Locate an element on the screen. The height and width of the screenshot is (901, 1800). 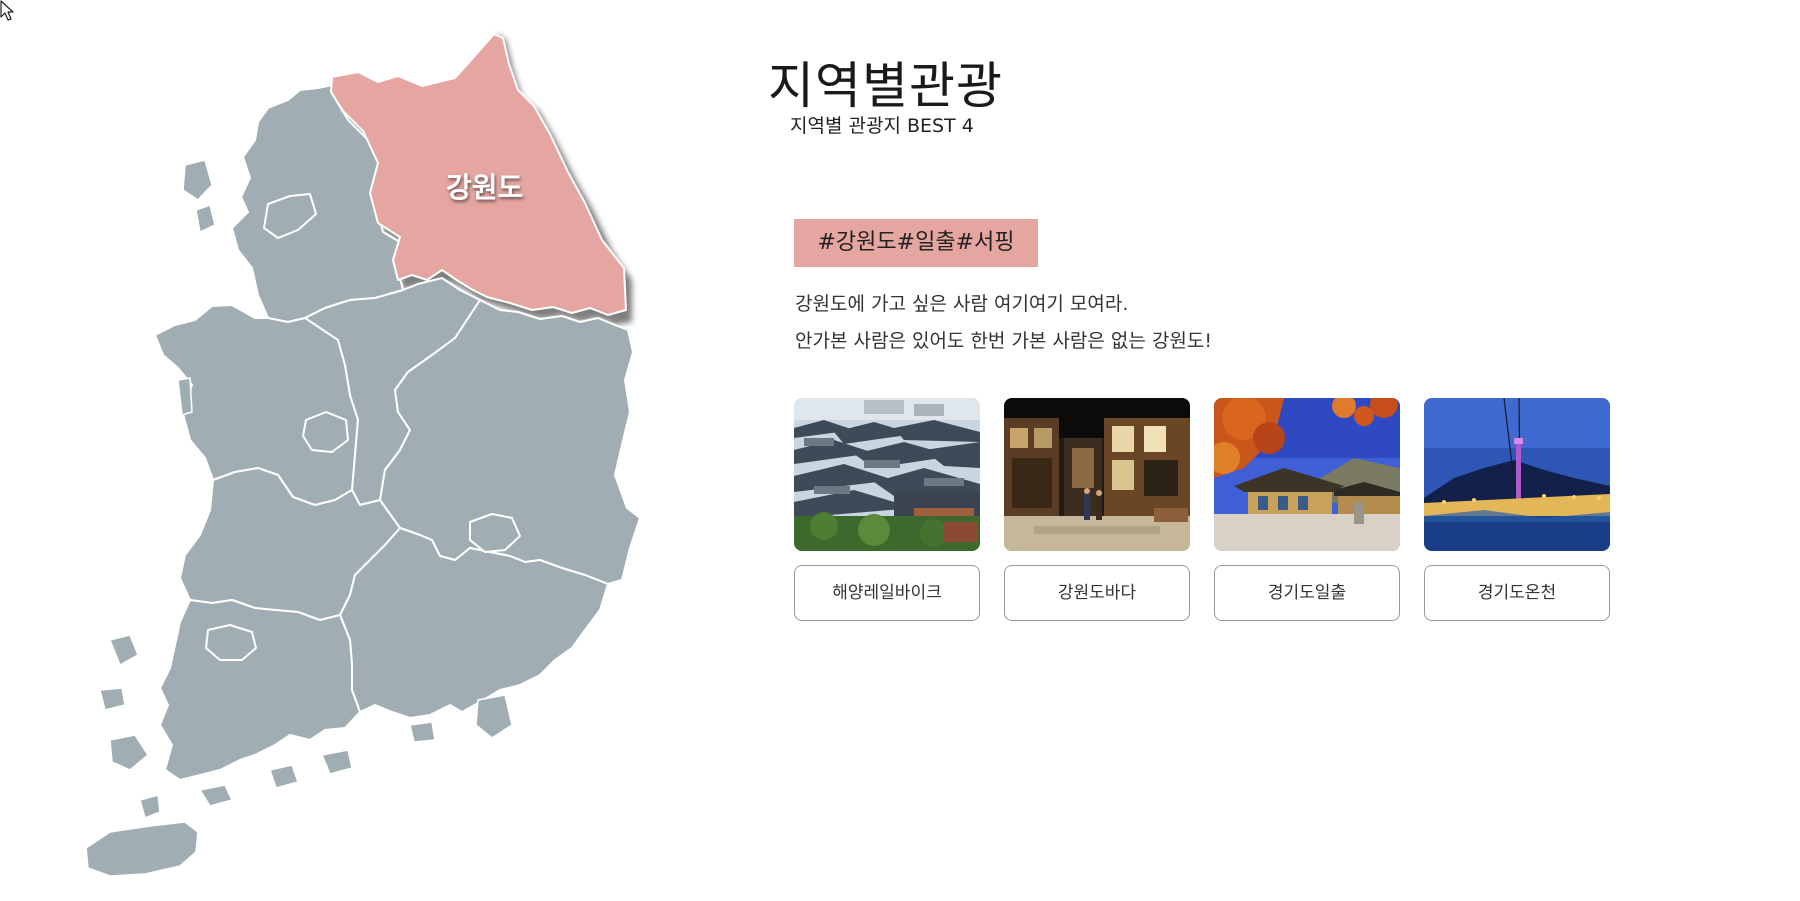
mouse-cursor-icon is located at coordinates (7, 10).